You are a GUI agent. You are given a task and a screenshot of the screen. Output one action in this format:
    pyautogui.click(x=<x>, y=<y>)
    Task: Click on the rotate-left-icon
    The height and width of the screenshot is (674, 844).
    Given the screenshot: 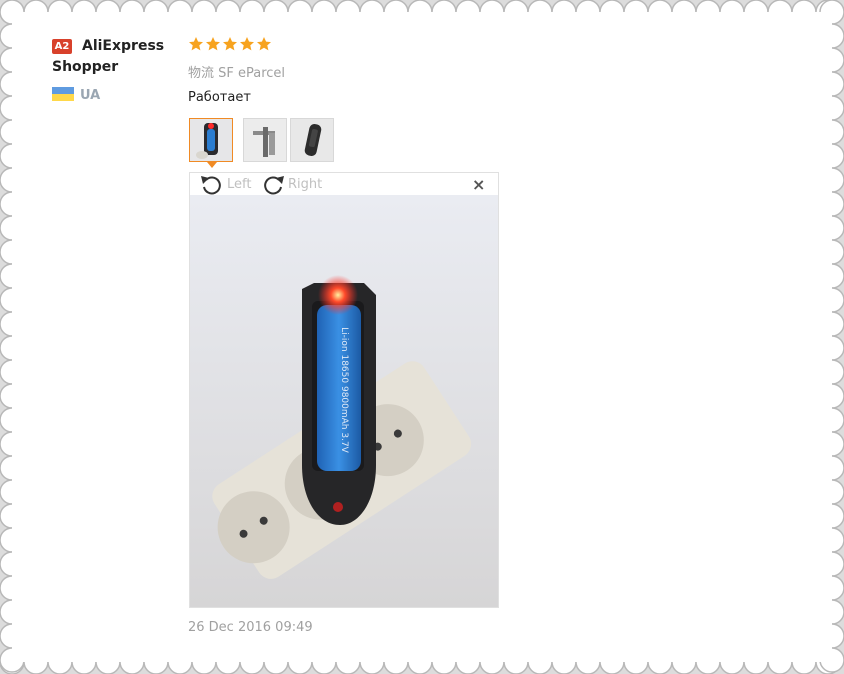 What is the action you would take?
    pyautogui.click(x=211, y=185)
    